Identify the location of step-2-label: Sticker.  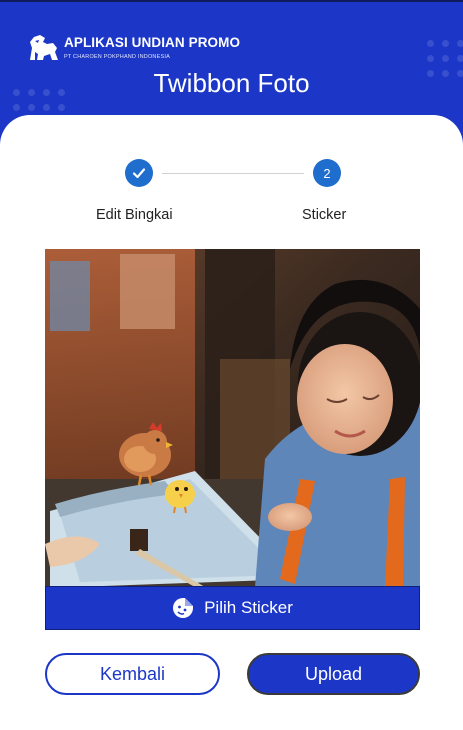
(324, 215).